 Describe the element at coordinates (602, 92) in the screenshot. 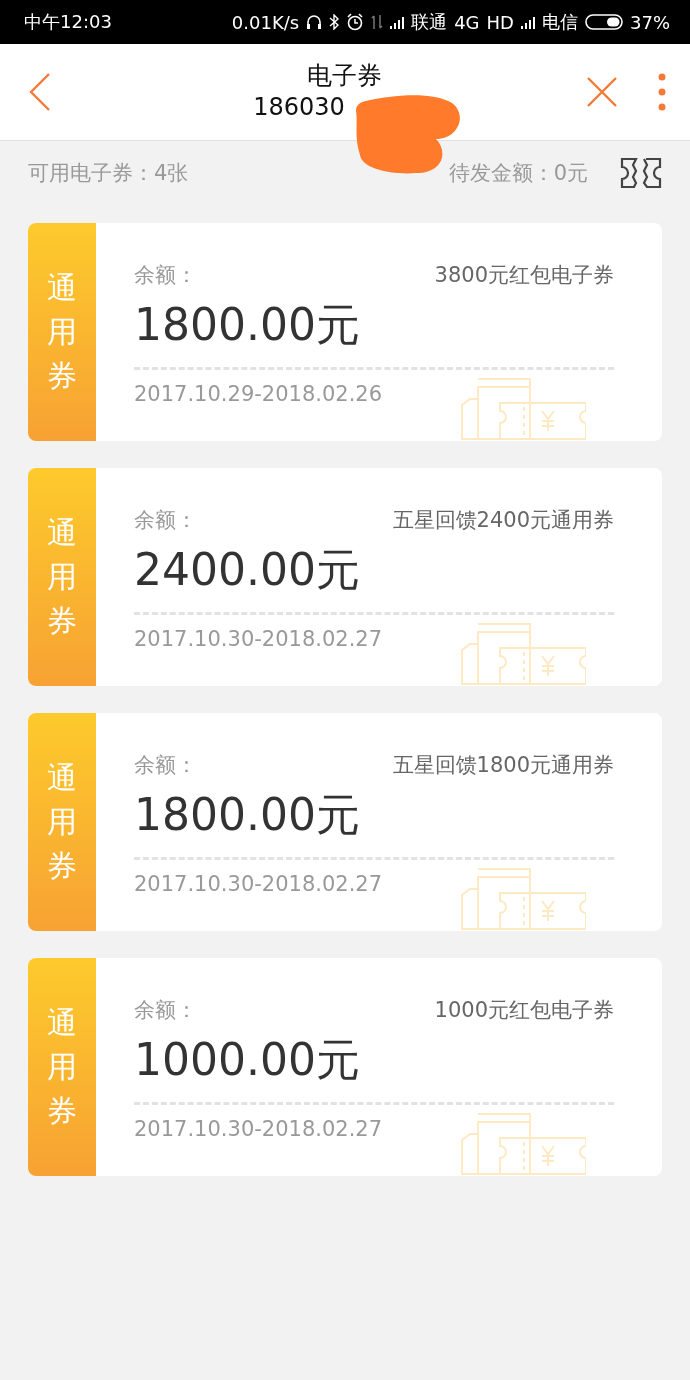

I see `close-button` at that location.